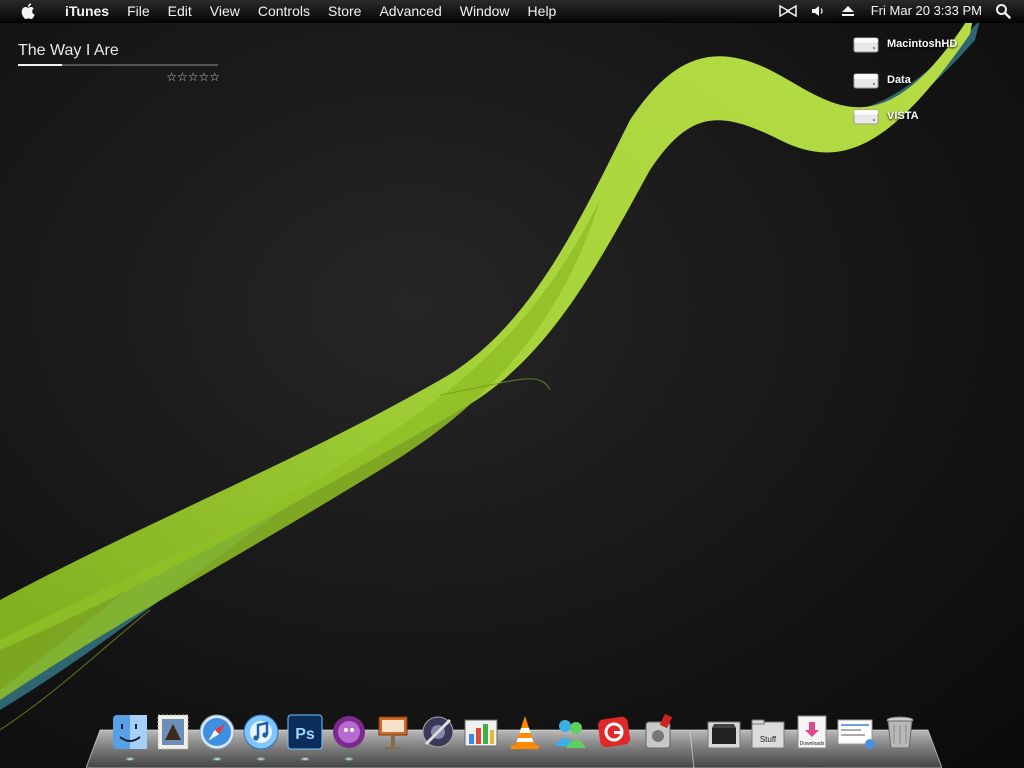 Image resolution: width=1024 pixels, height=768 pixels. What do you see at coordinates (922, 44) in the screenshot?
I see `drive-label: MacintoshHD` at bounding box center [922, 44].